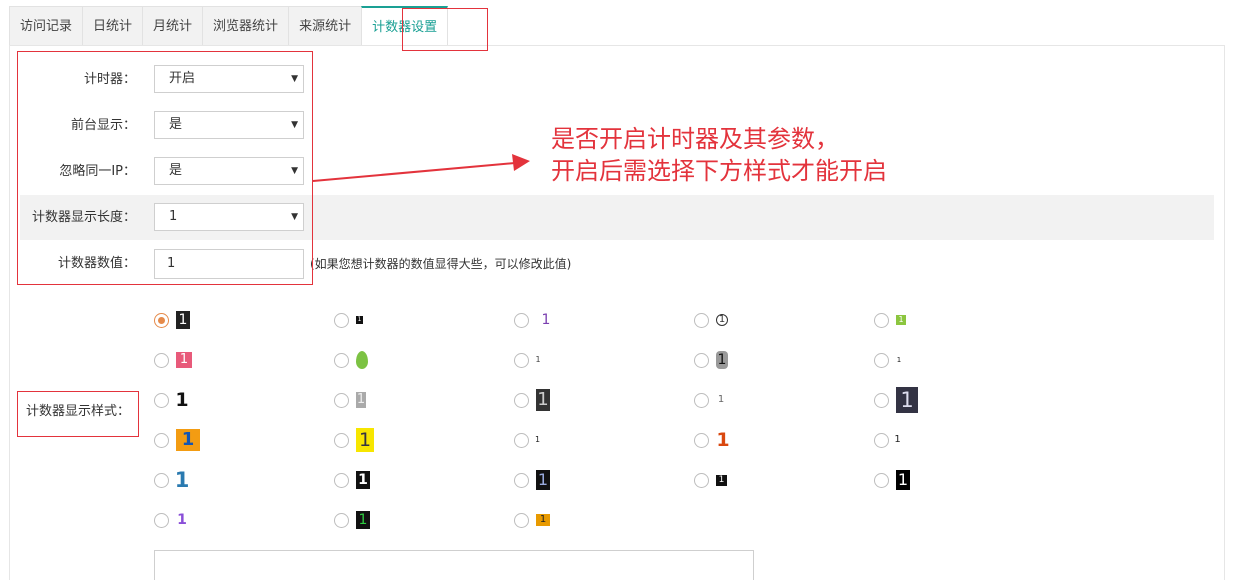 This screenshot has height=580, width=1233. Describe the element at coordinates (719, 171) in the screenshot. I see `annotation-line-2: 开启后需选择下方样式才能开启` at that location.